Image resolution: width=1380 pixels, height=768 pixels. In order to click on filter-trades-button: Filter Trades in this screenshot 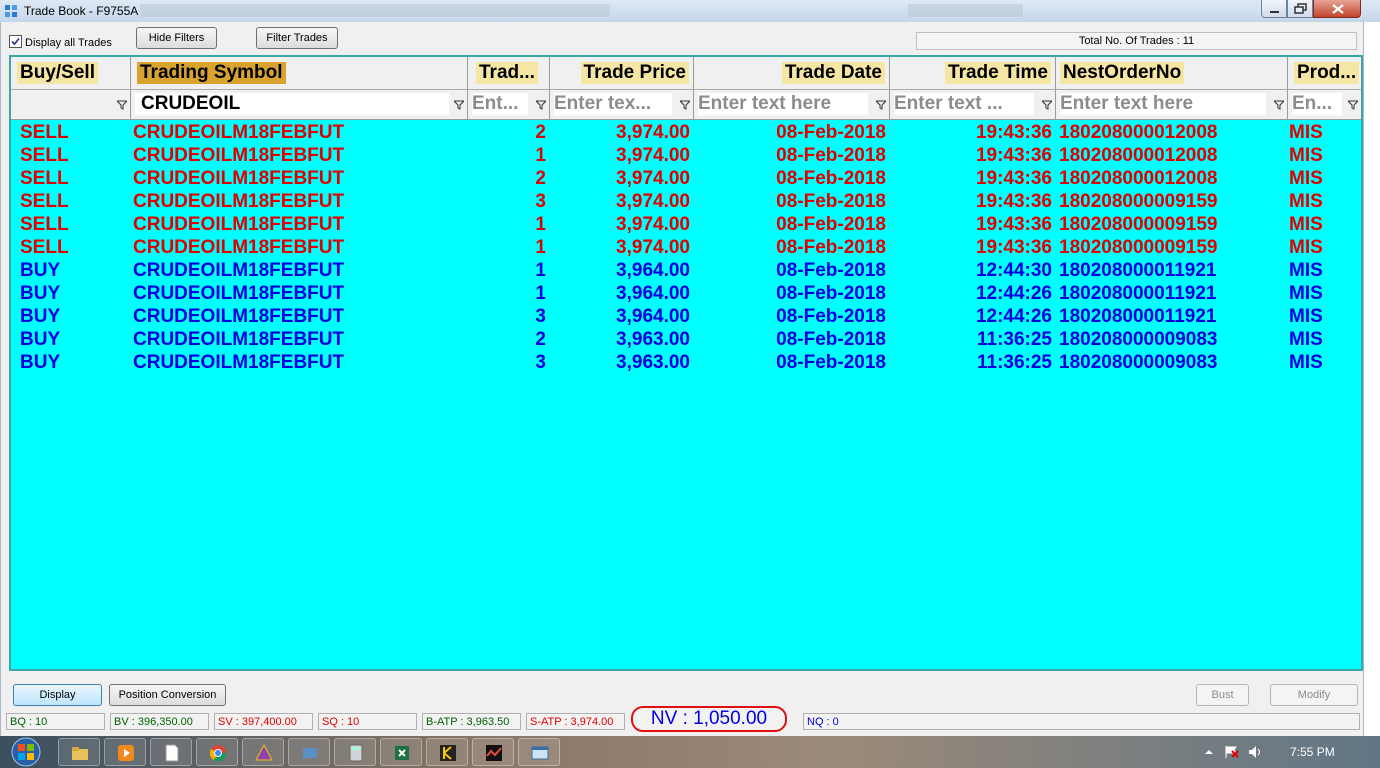, I will do `click(297, 38)`.